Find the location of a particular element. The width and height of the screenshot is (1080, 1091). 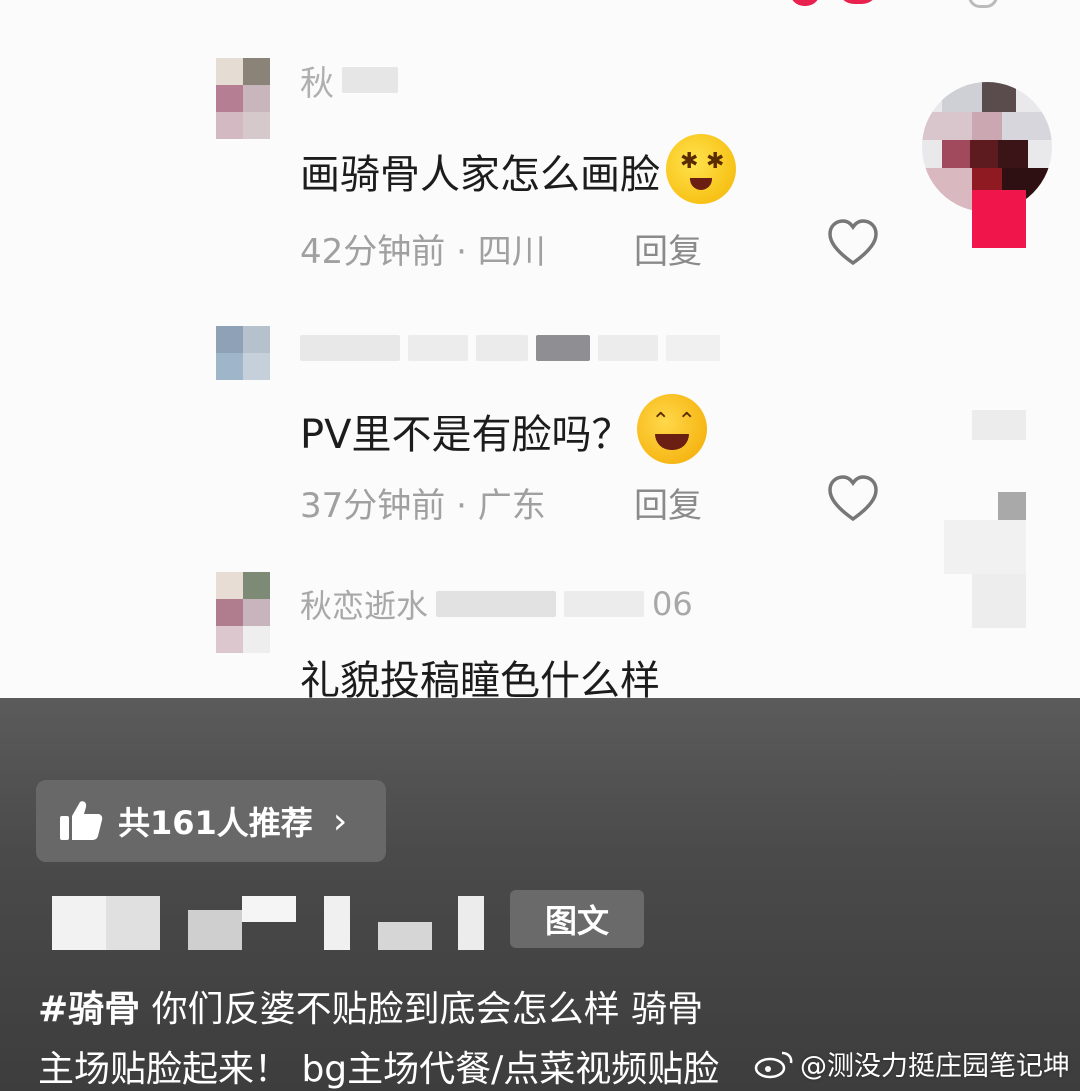

comment-author: 秋恋逝水 06 is located at coordinates (496, 604).